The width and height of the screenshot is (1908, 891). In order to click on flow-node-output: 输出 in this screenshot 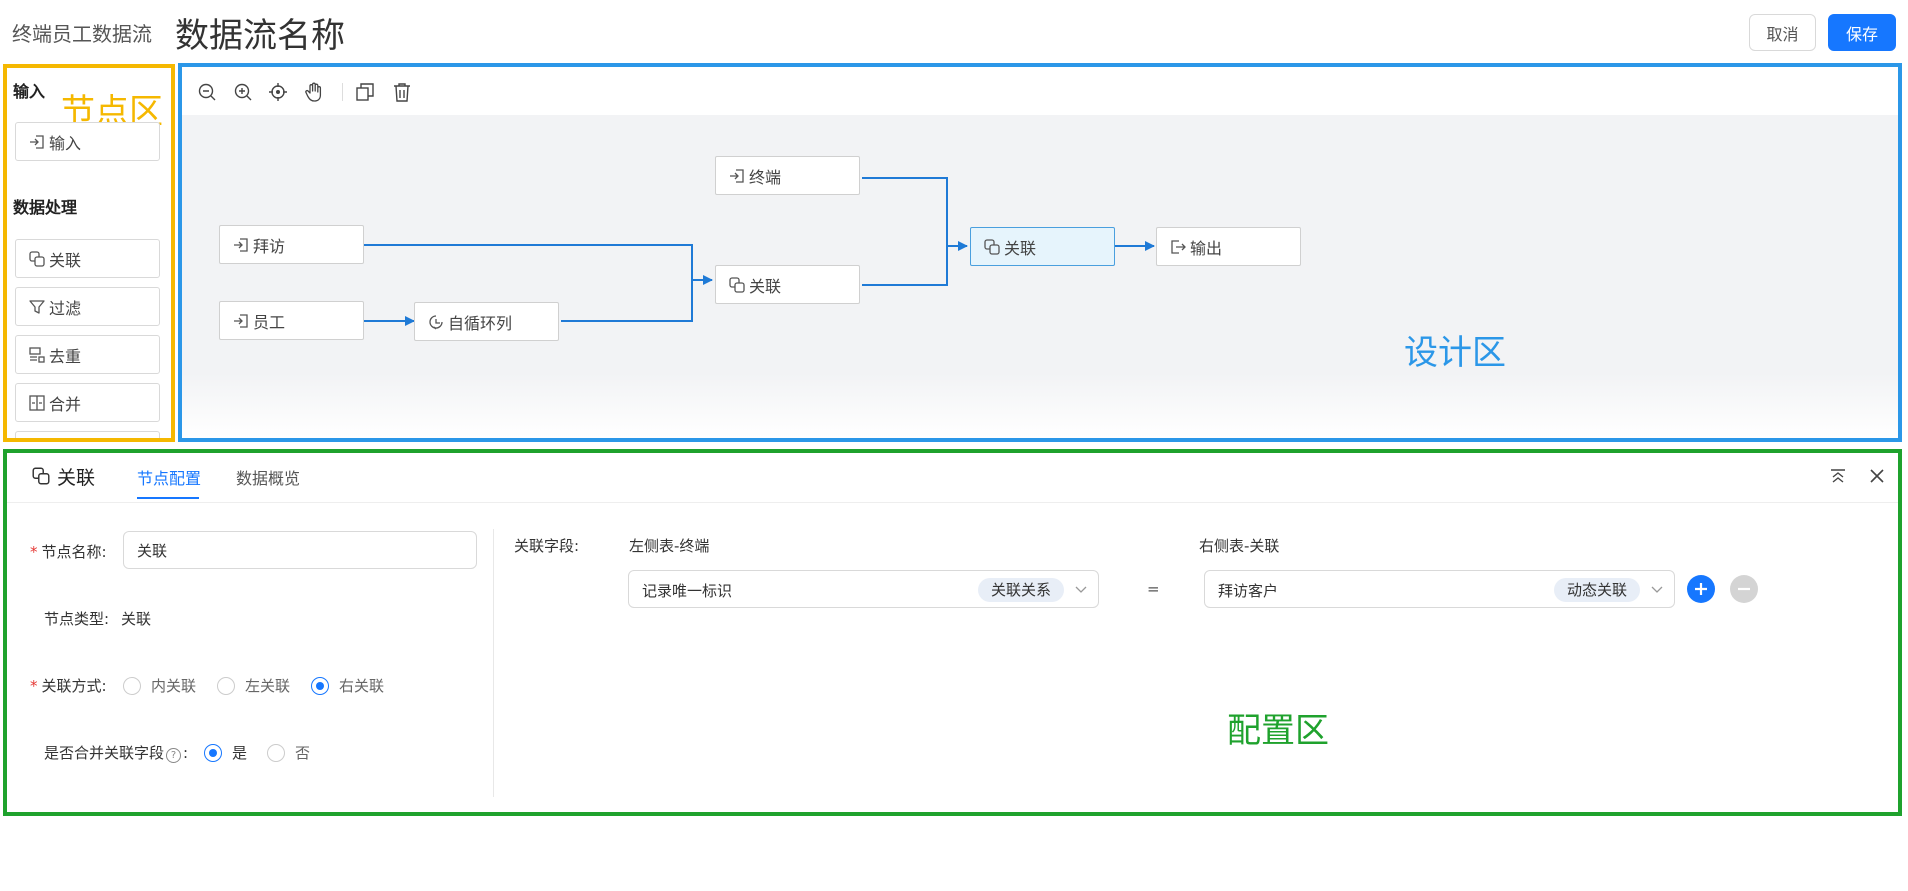, I will do `click(1228, 246)`.